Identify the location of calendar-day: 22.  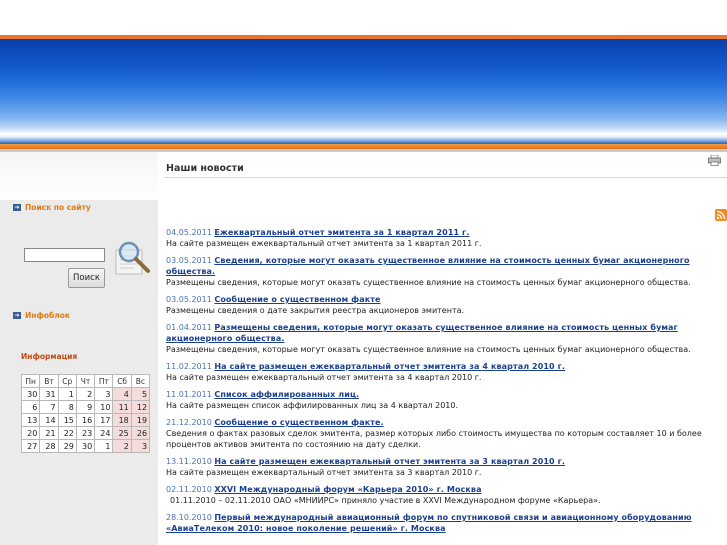
(67, 433).